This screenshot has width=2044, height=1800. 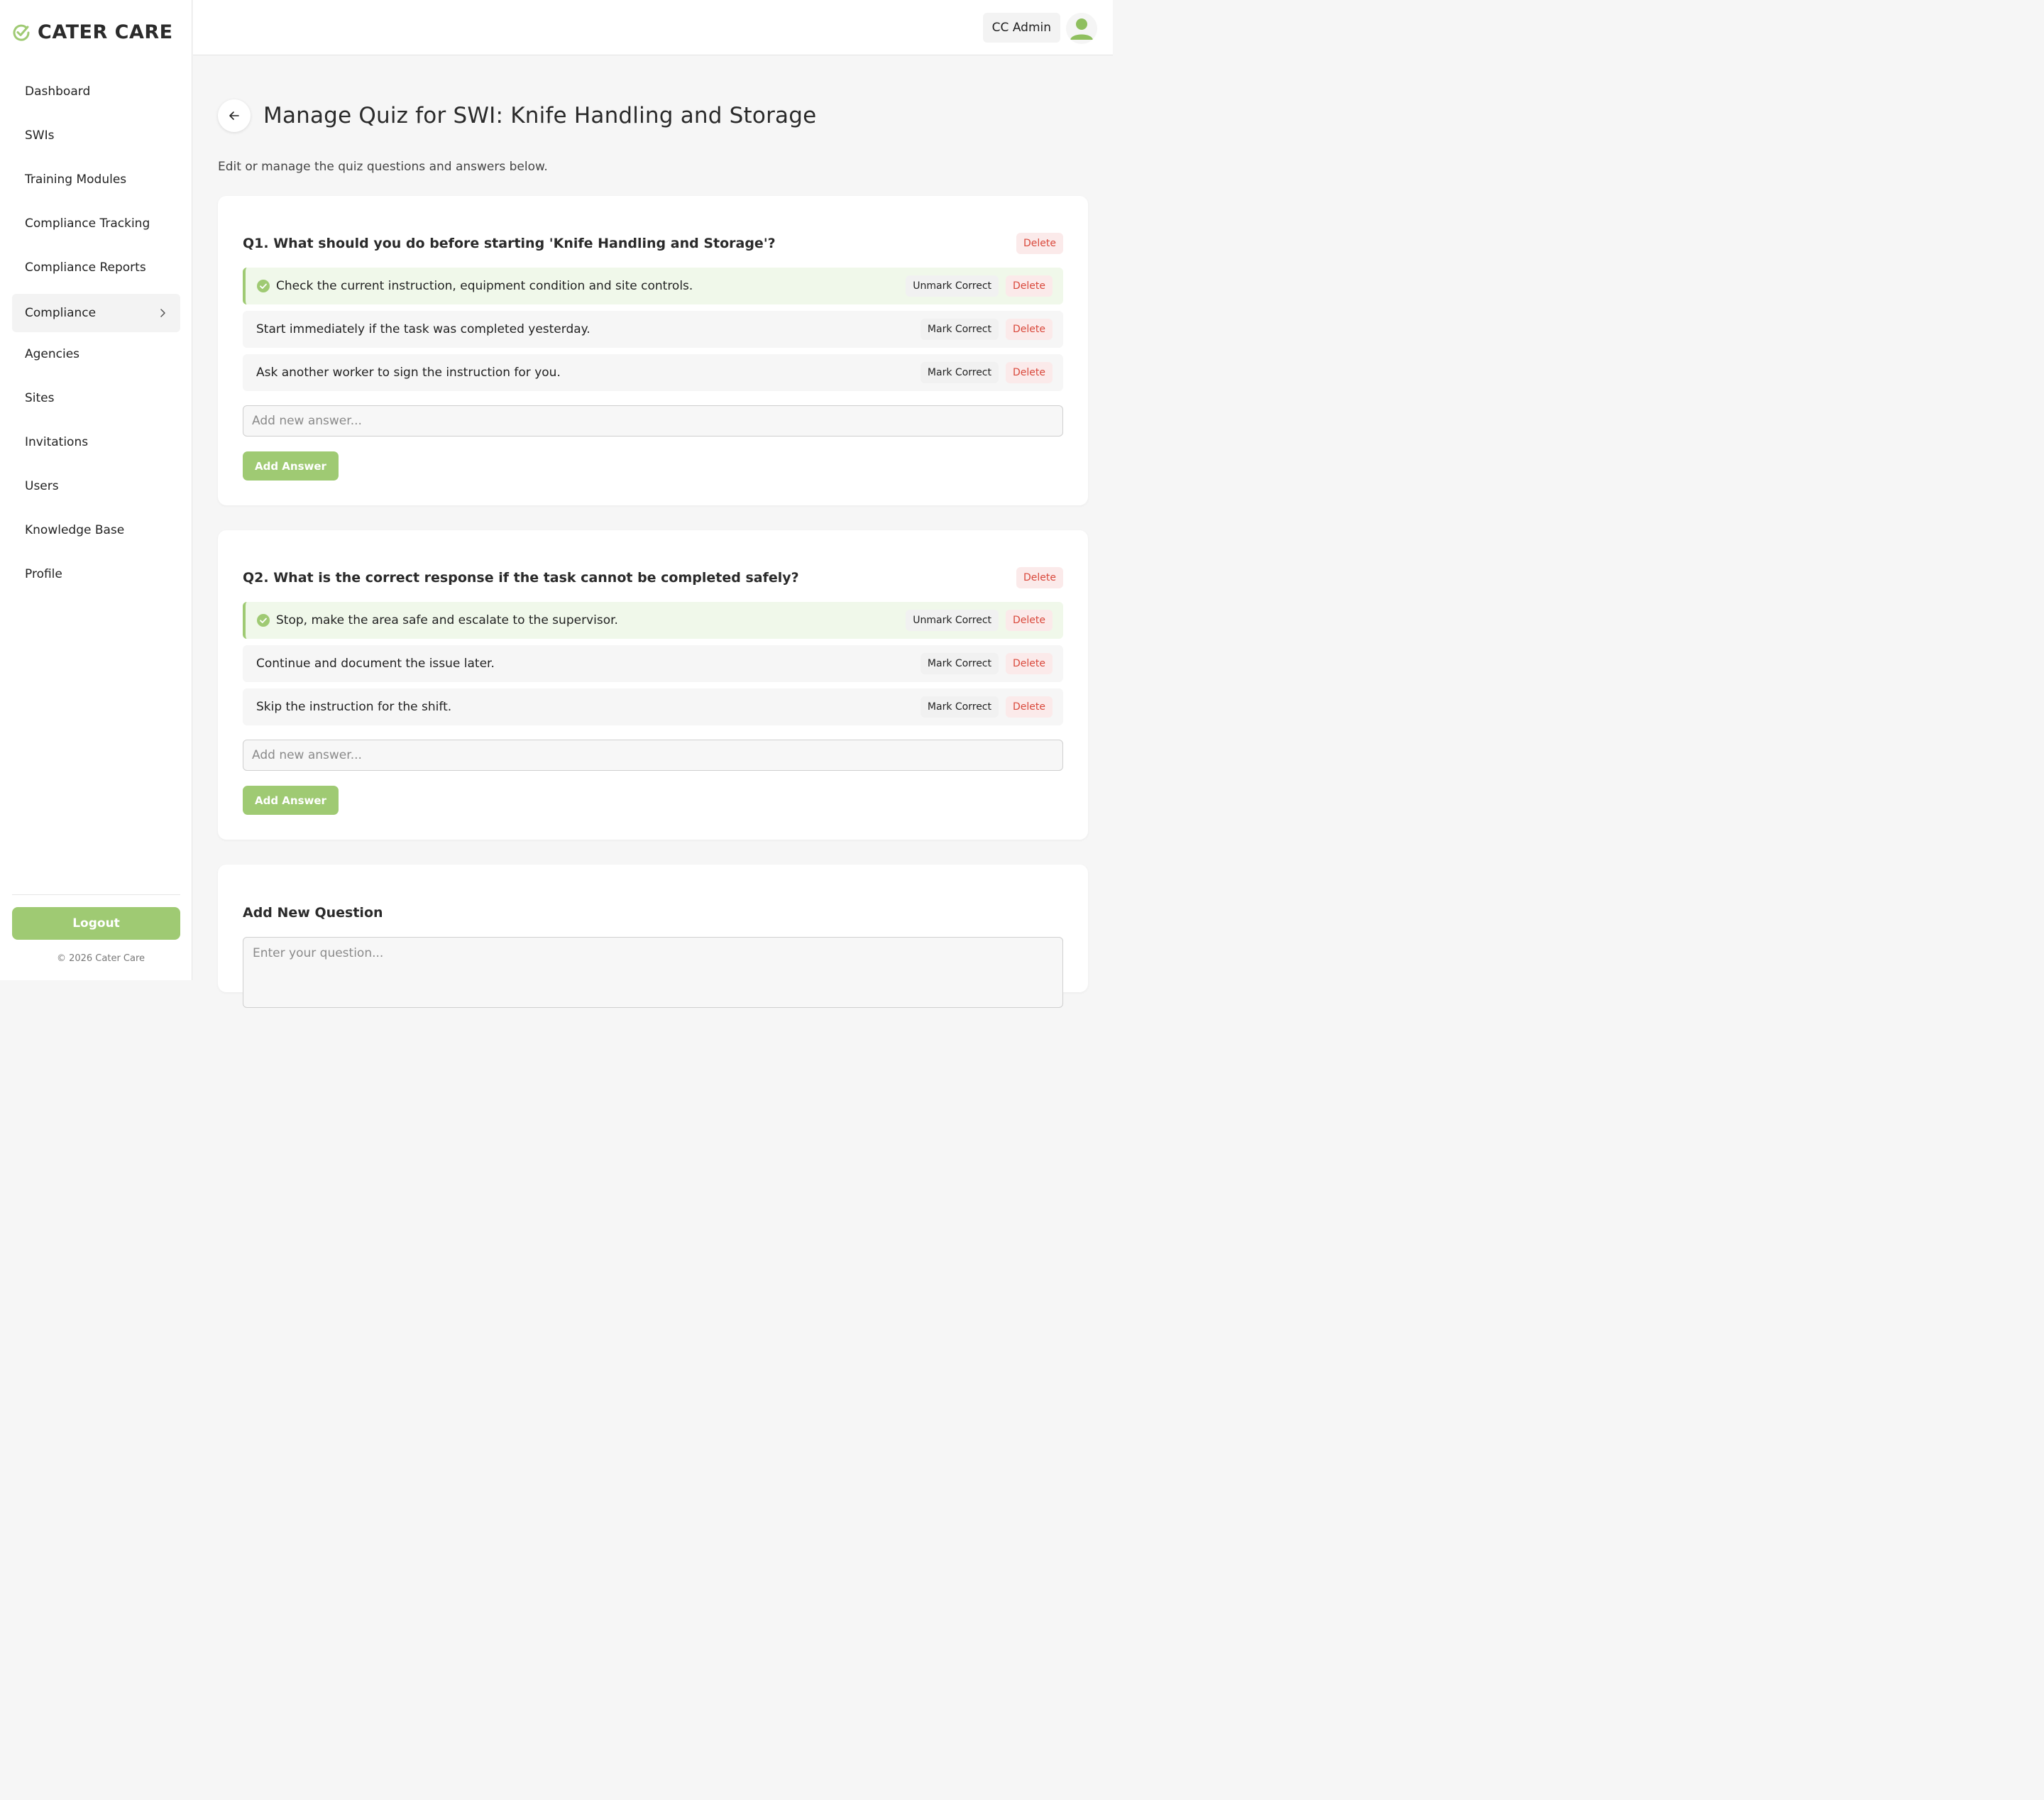 I want to click on sidebar-item-knowledge-base: Knowledge Base, so click(x=96, y=530).